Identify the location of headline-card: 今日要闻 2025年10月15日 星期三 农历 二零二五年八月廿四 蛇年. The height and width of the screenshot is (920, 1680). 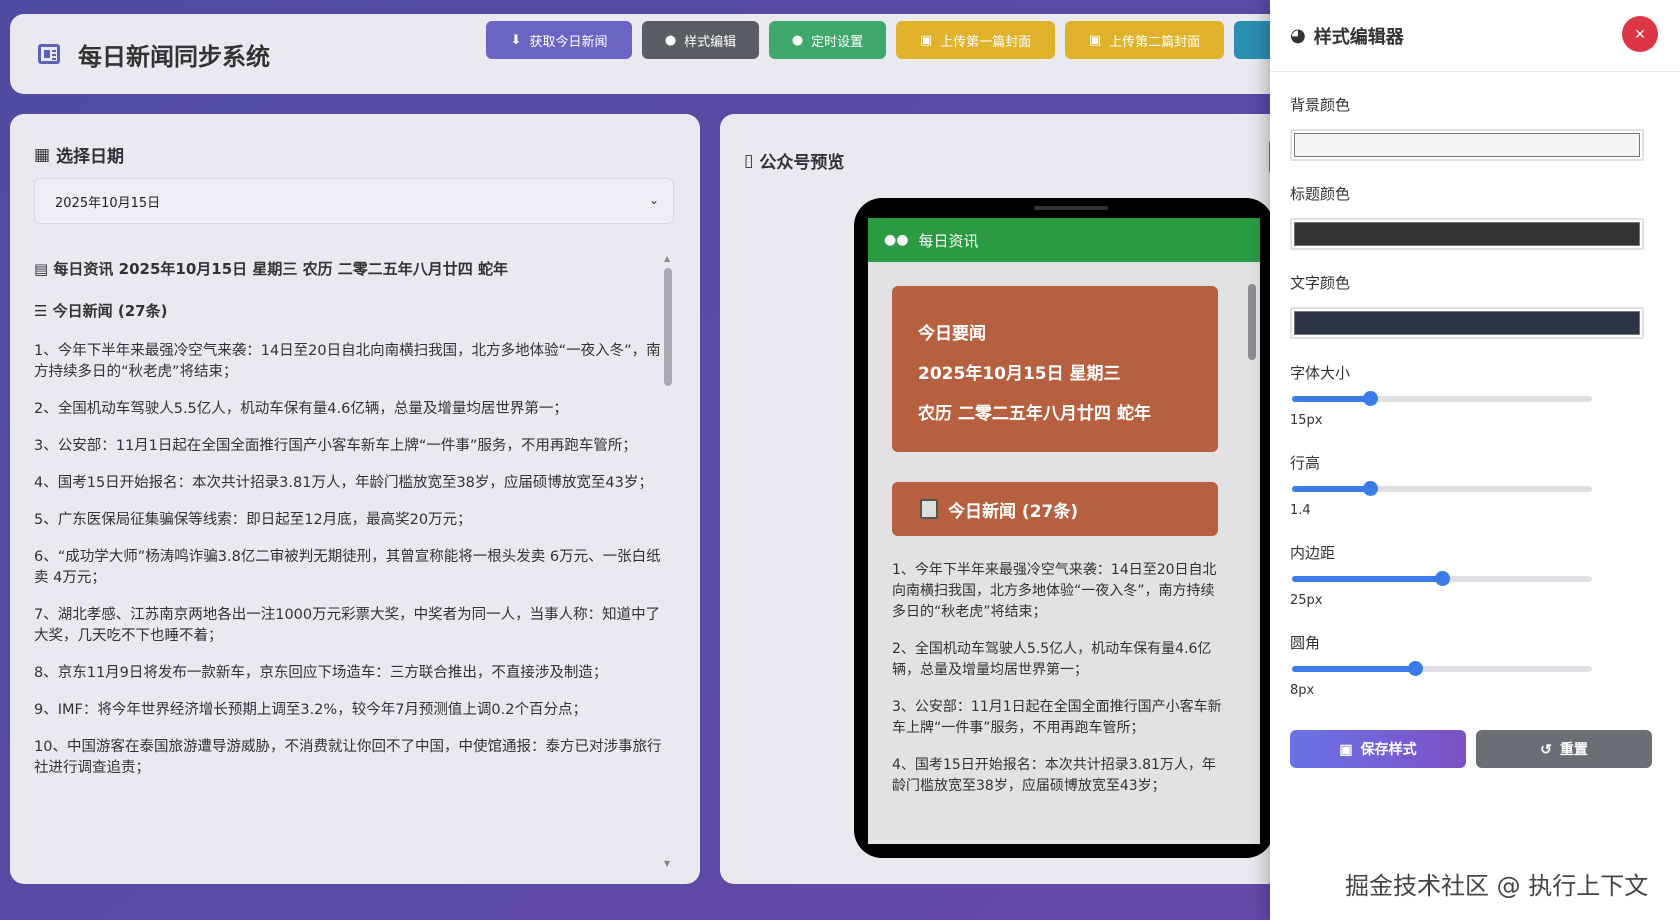
(1055, 369).